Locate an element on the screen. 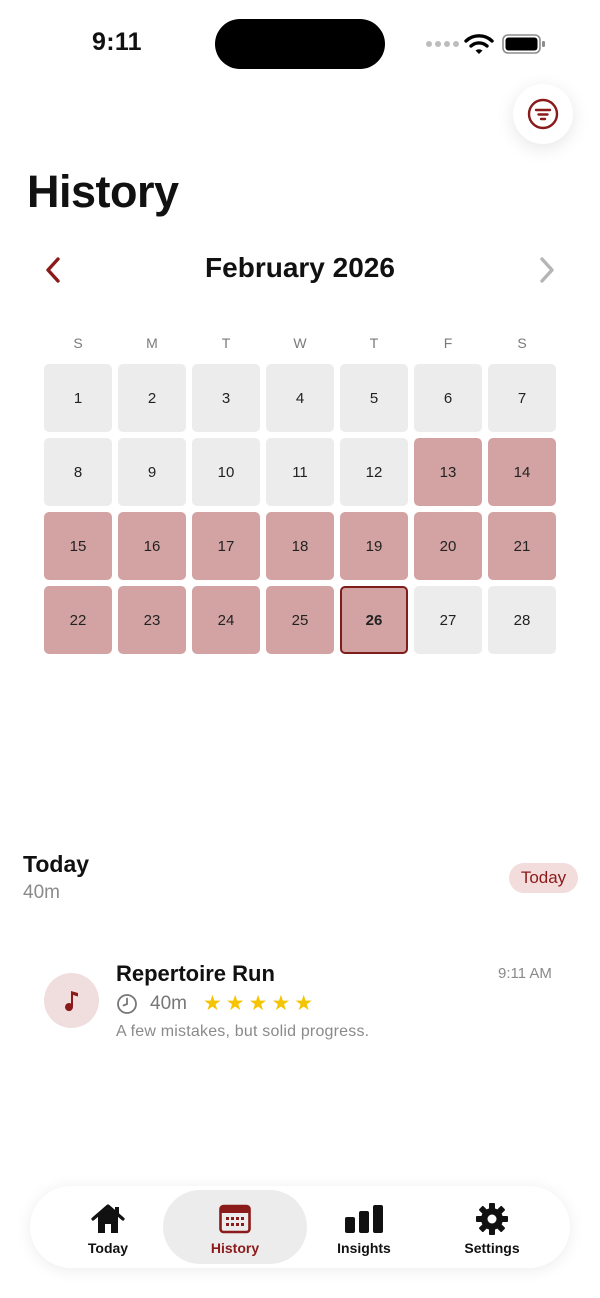  calendar-day: 14 is located at coordinates (522, 472).